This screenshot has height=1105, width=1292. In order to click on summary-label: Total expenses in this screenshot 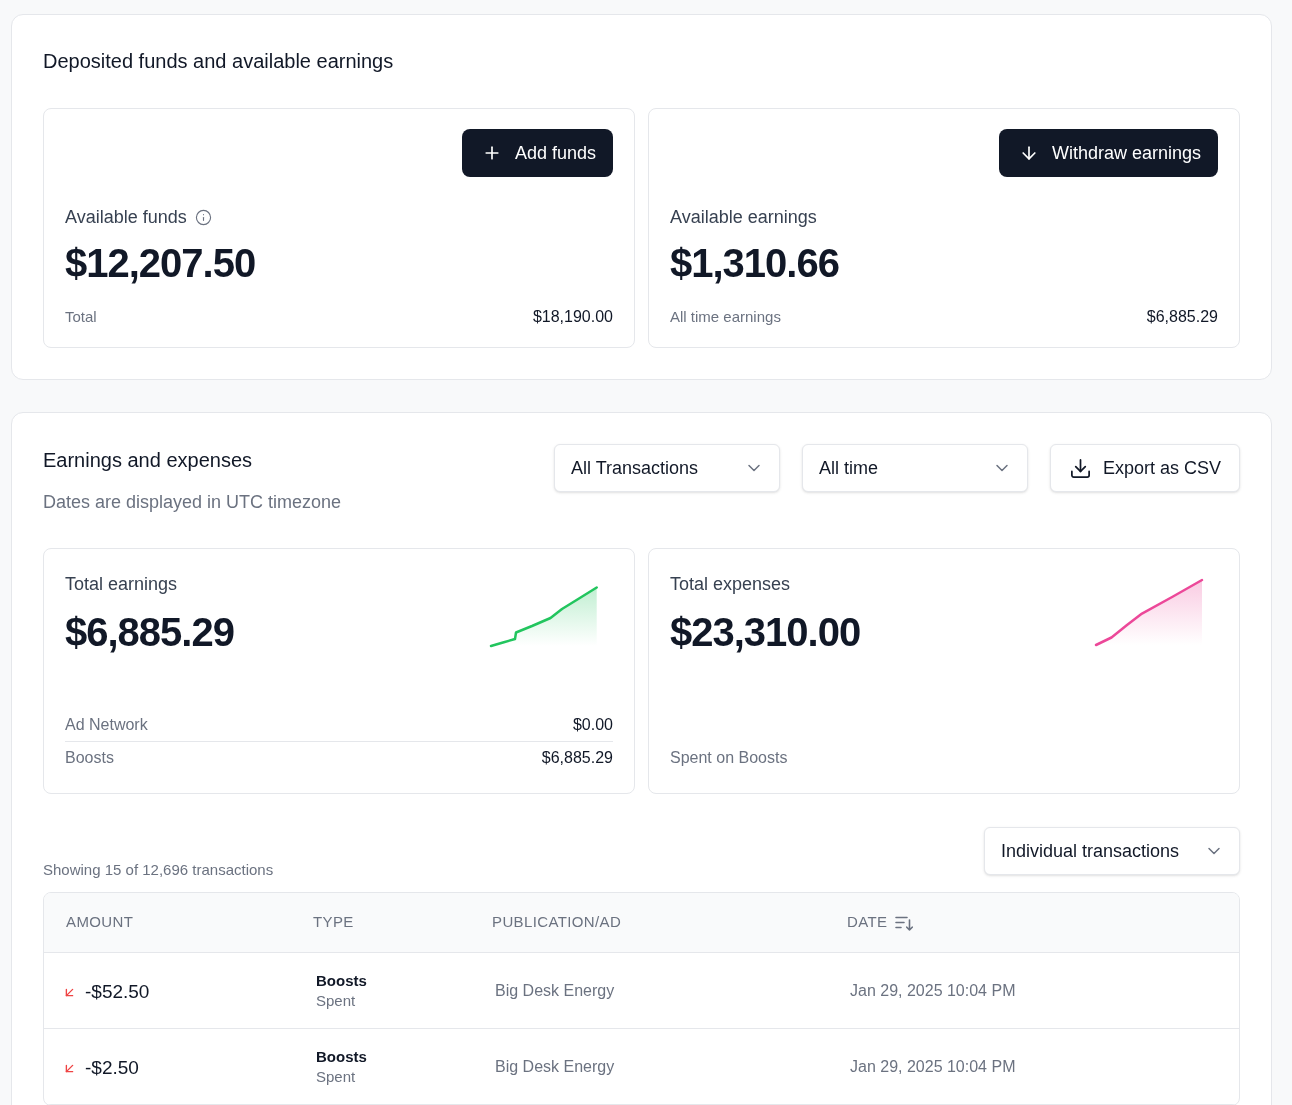, I will do `click(730, 584)`.